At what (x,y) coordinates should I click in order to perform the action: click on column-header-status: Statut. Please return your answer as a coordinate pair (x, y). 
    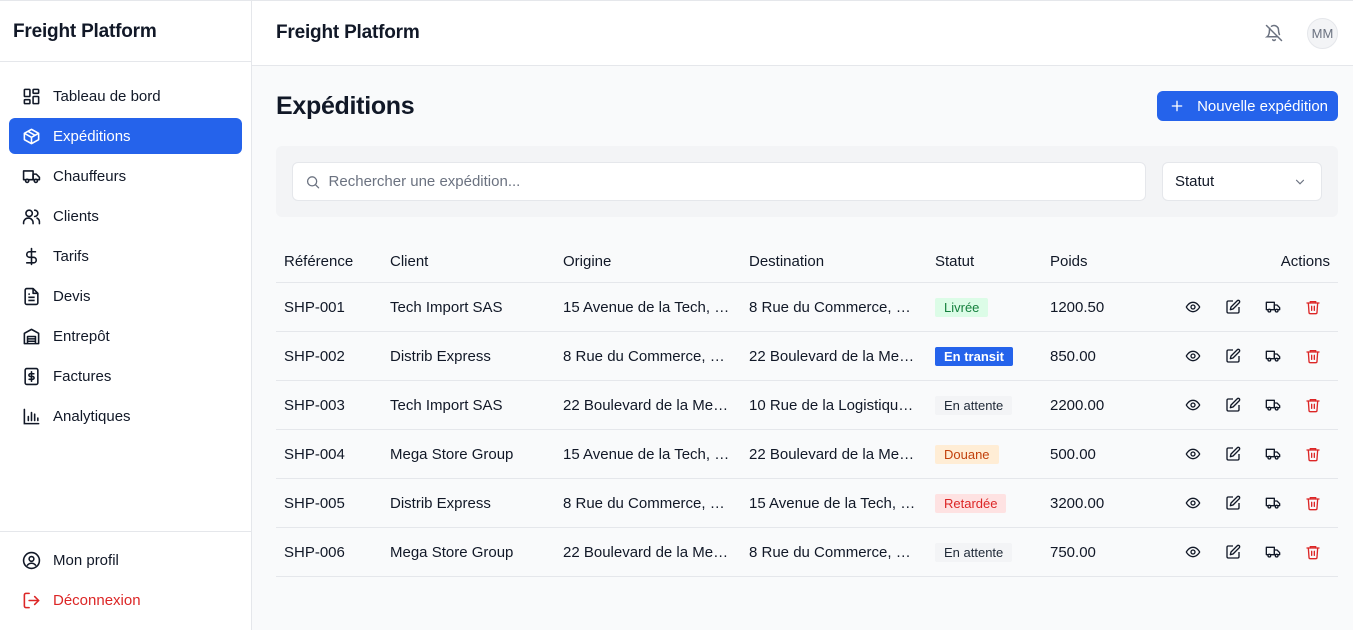
    Looking at the image, I should click on (984, 261).